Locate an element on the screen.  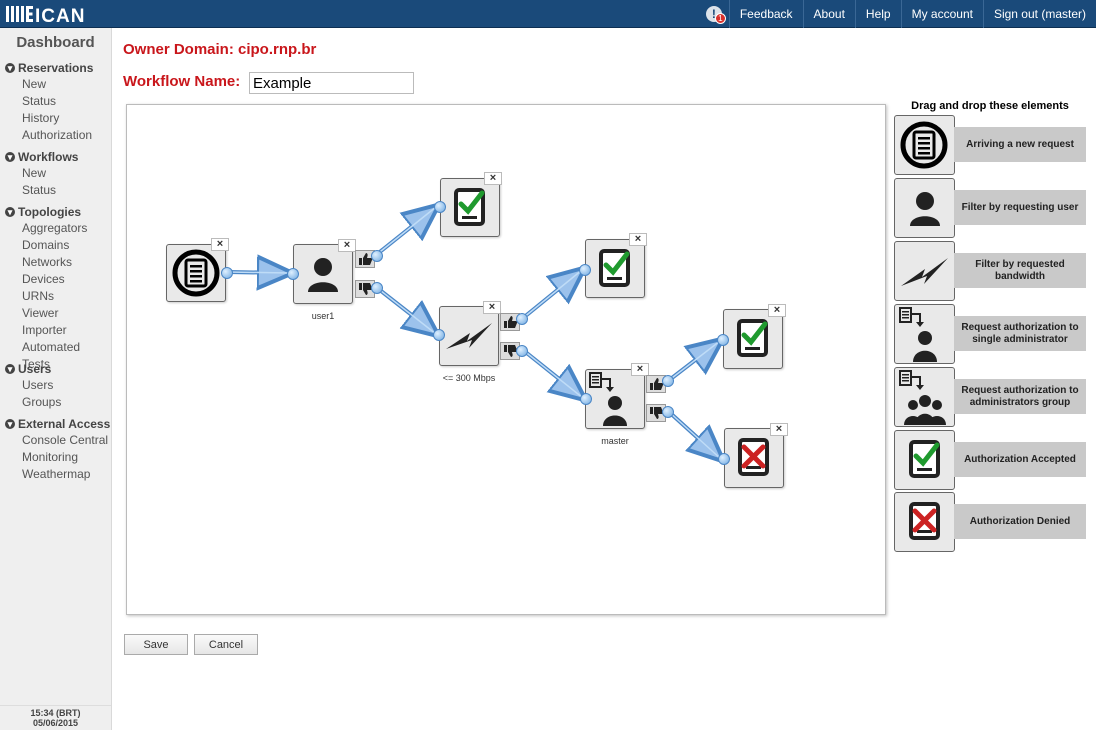
sidebar-item-aggregators: Aggregators is located at coordinates (55, 228).